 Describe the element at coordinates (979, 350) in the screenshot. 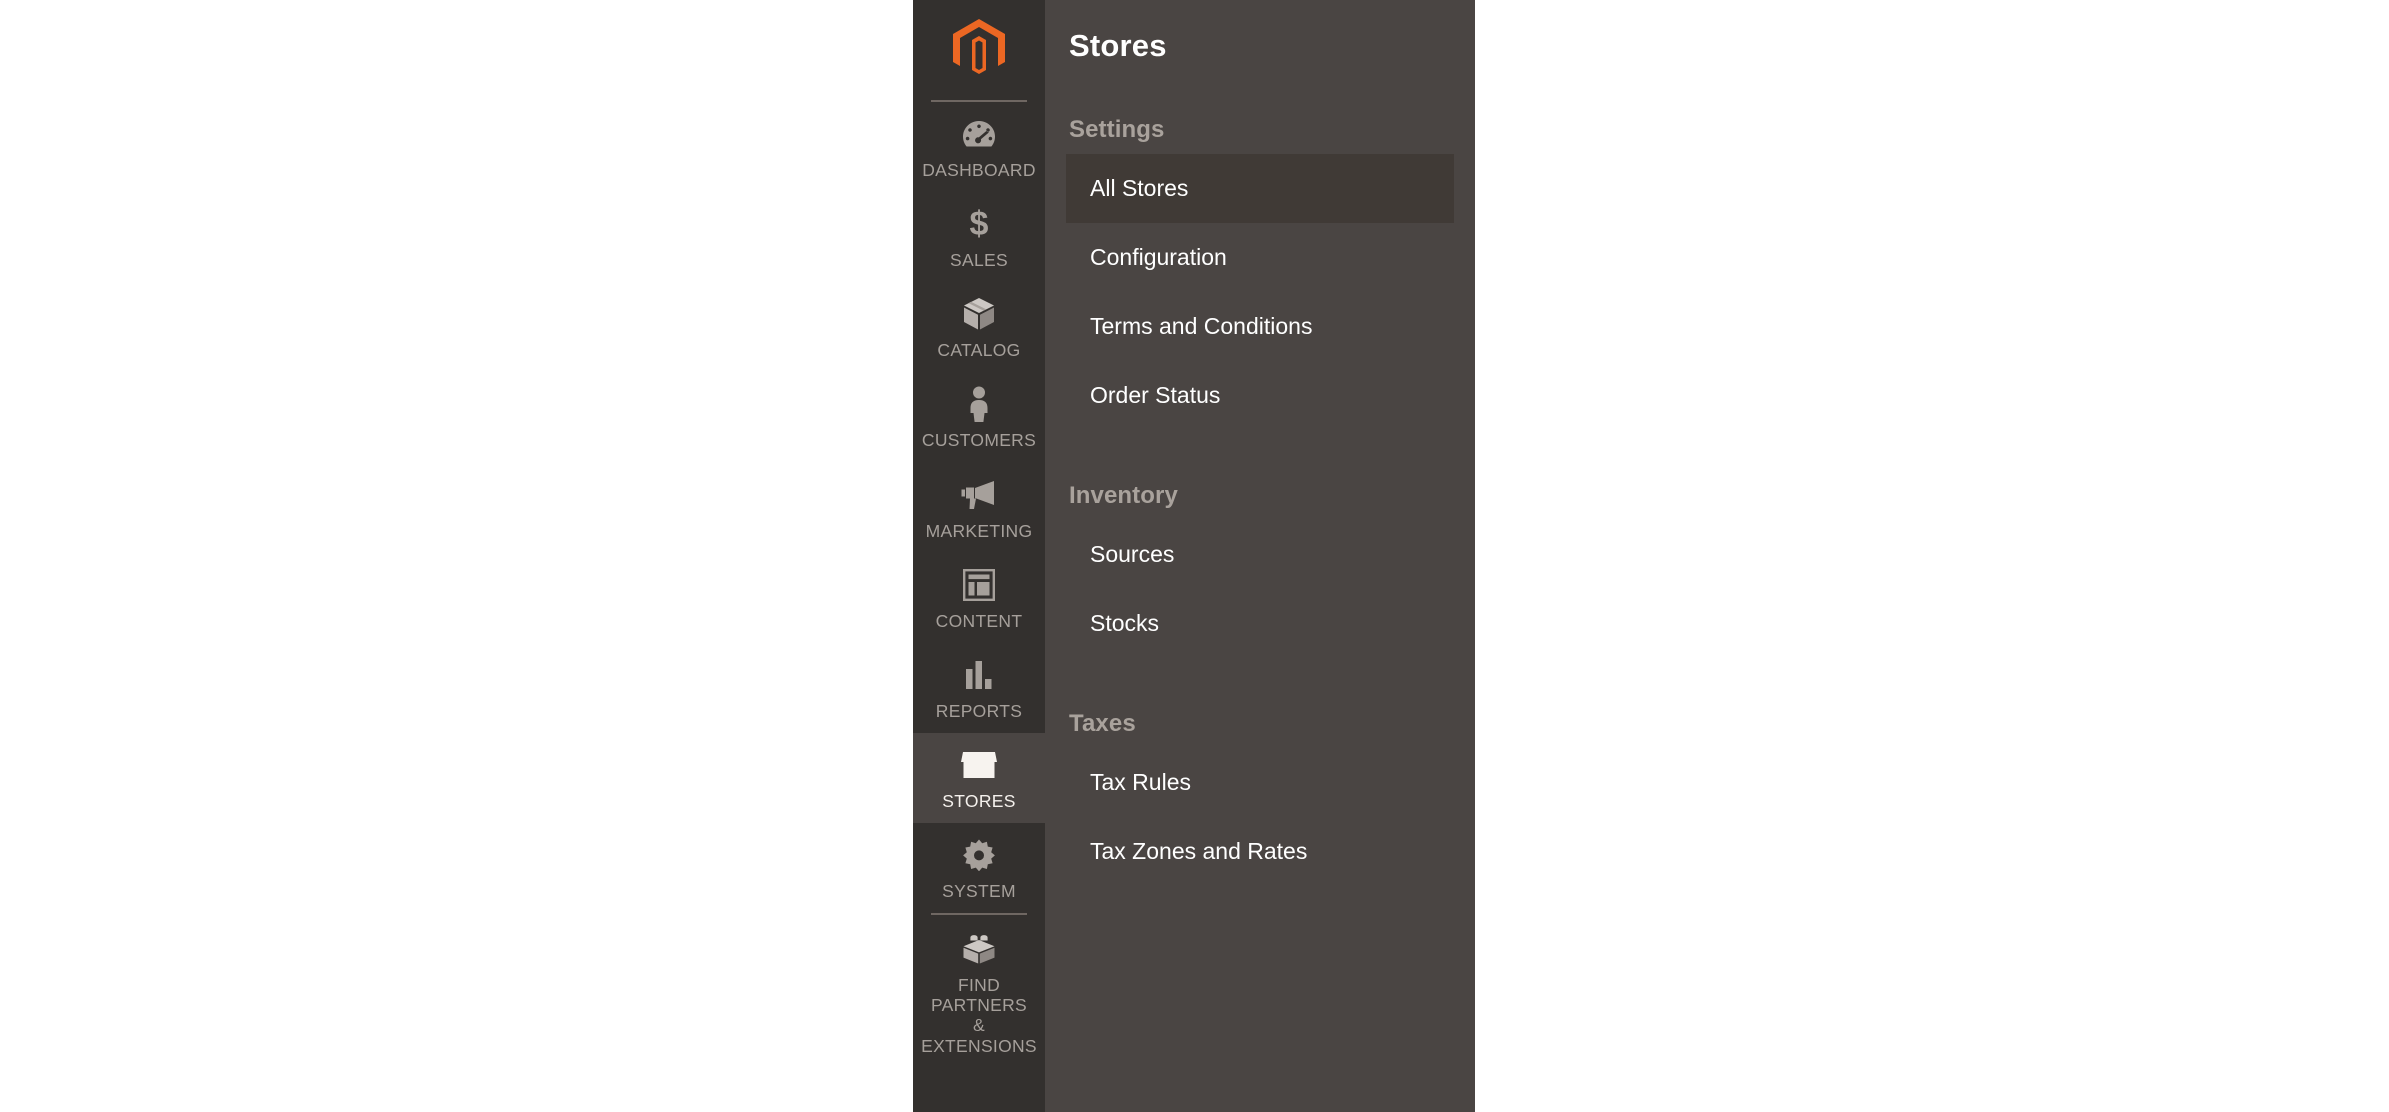

I see `sidebar-item-label: CATALOG` at that location.